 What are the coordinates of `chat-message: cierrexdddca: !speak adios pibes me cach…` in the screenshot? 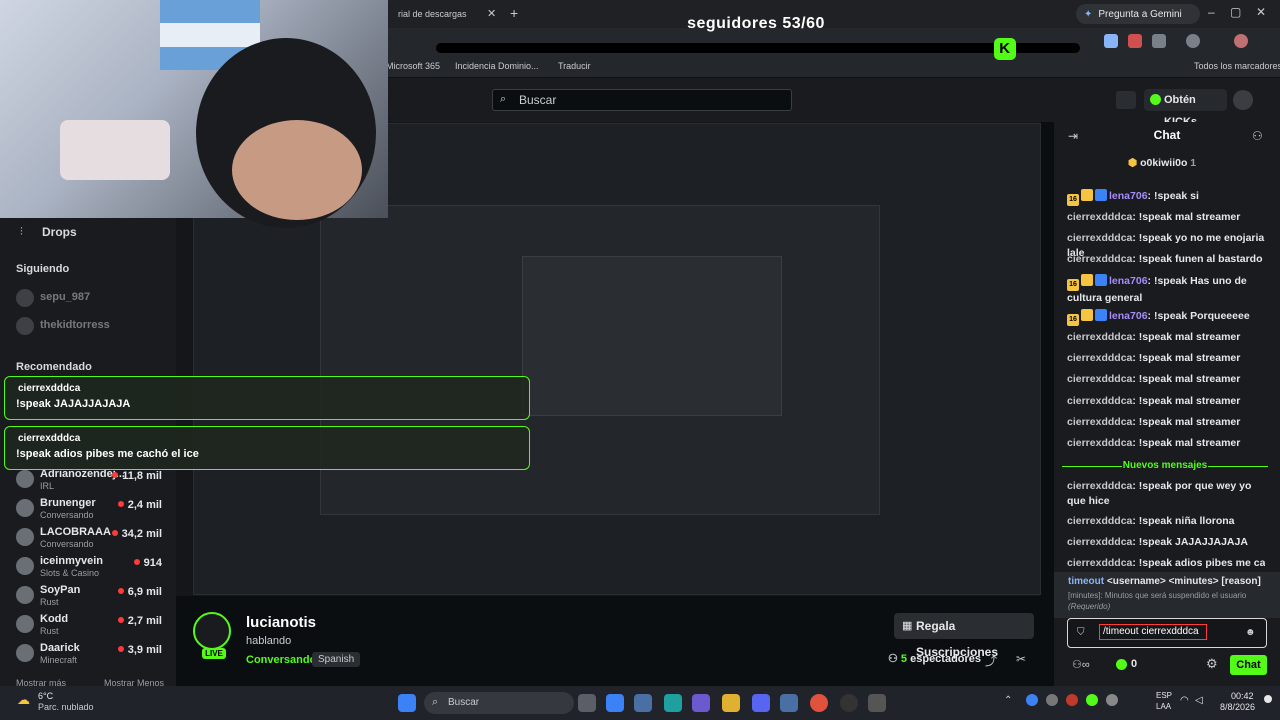 It's located at (1166, 563).